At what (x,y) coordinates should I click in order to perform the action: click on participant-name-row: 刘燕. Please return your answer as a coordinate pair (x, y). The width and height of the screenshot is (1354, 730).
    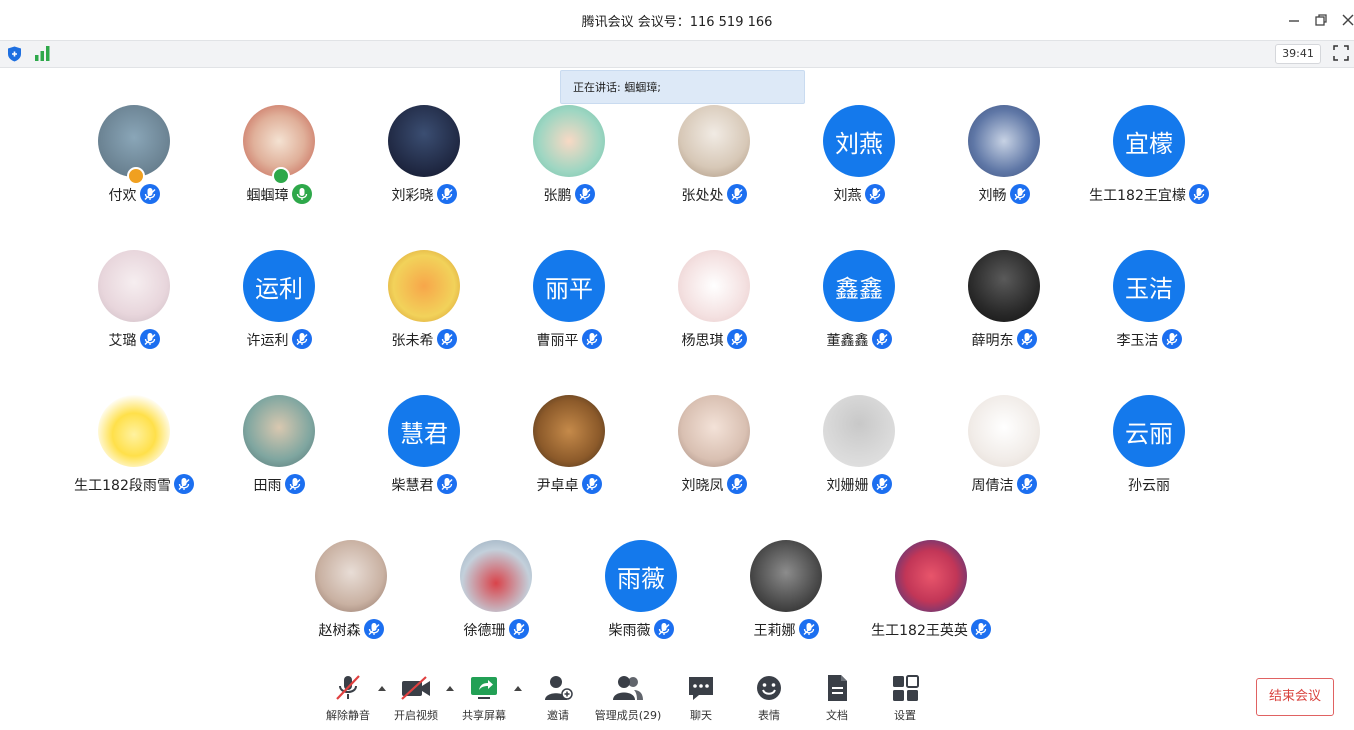
    Looking at the image, I should click on (859, 195).